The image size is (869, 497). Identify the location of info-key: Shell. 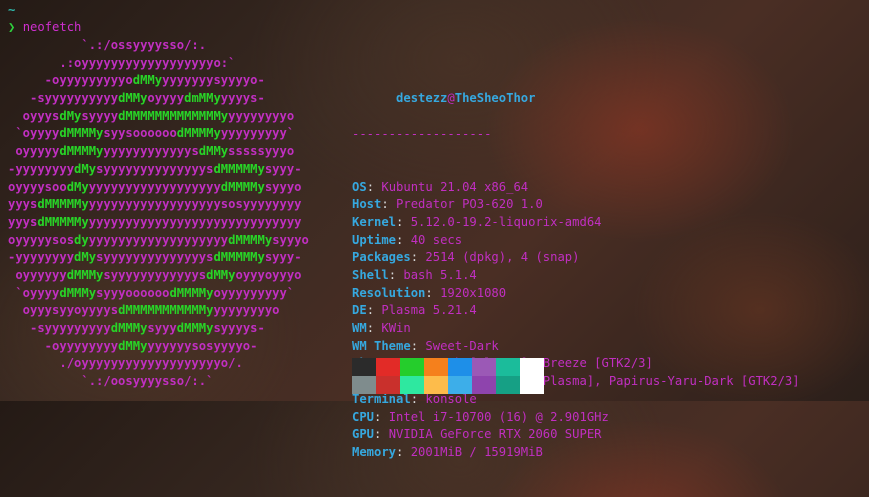
(370, 275).